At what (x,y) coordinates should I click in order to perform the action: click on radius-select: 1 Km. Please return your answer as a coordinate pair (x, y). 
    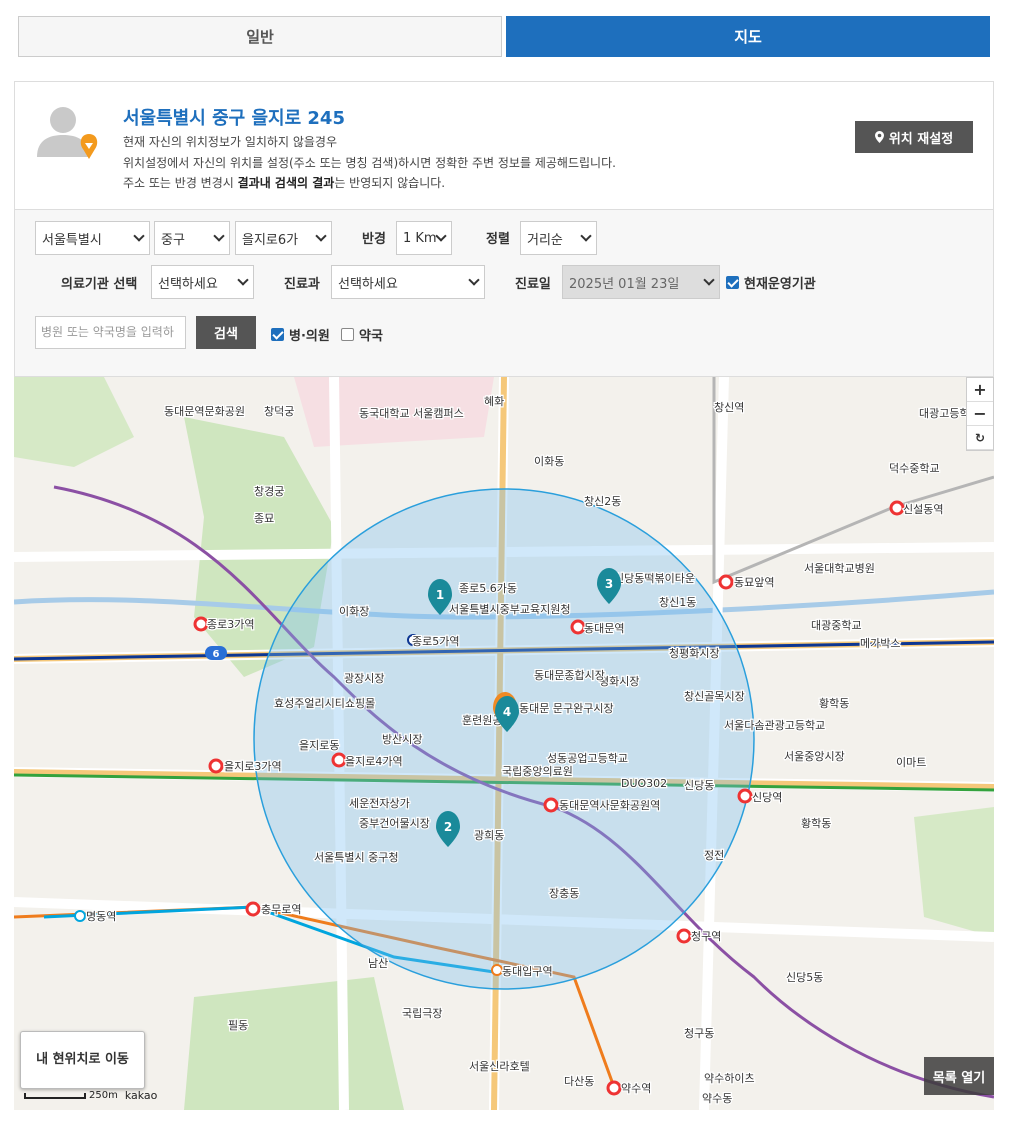
    Looking at the image, I should click on (424, 238).